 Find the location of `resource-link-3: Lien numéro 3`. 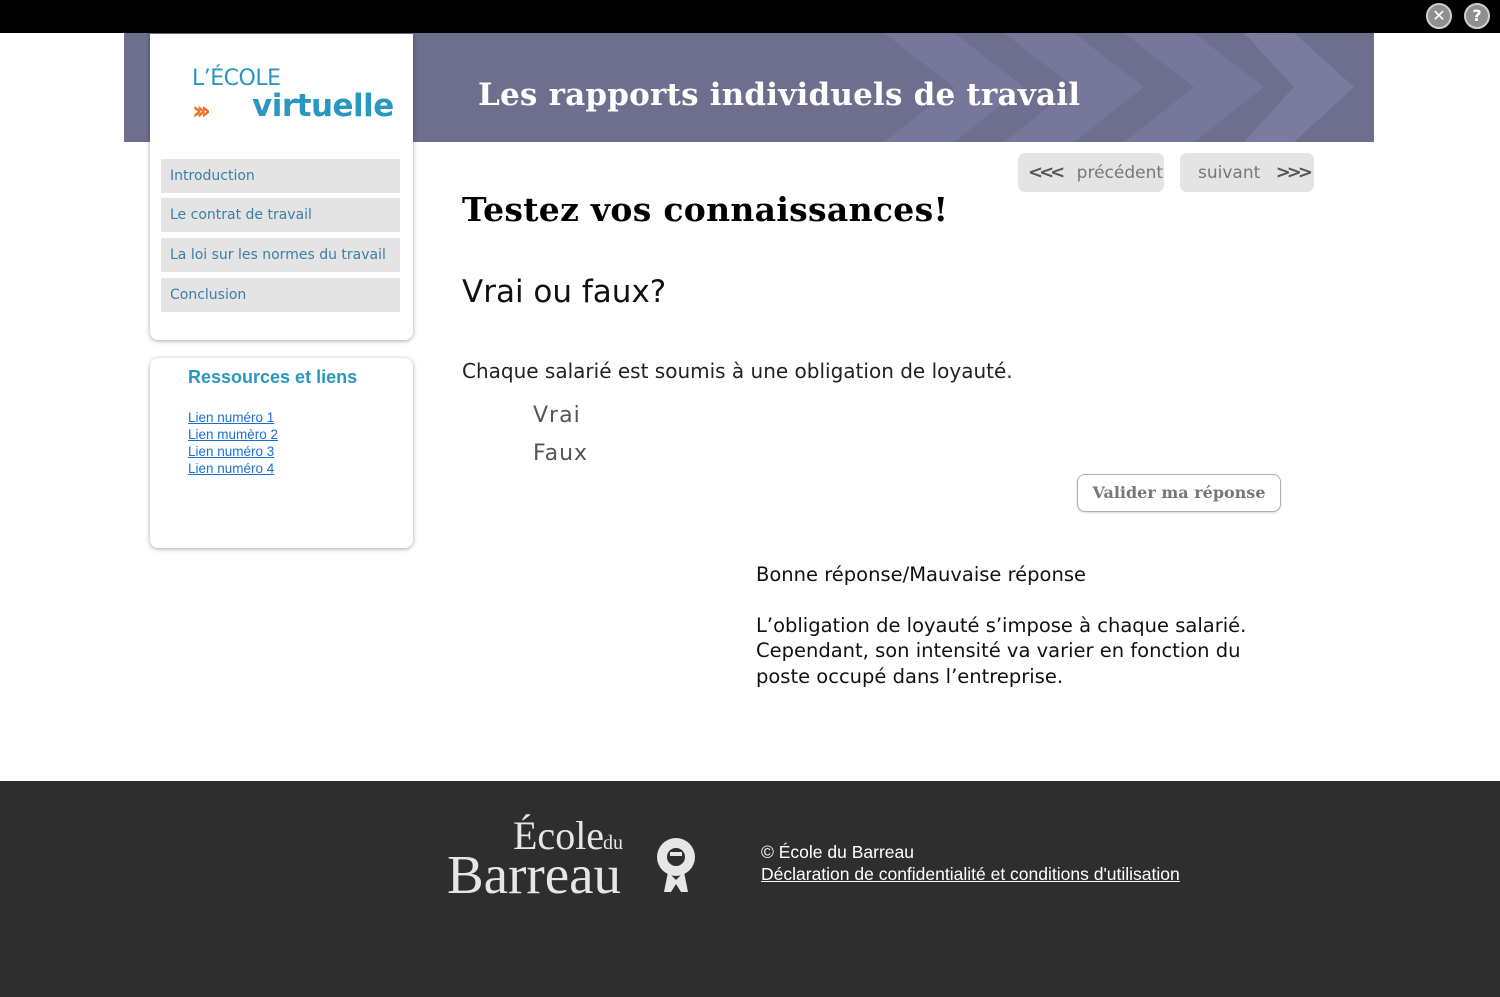

resource-link-3: Lien numéro 3 is located at coordinates (231, 451).